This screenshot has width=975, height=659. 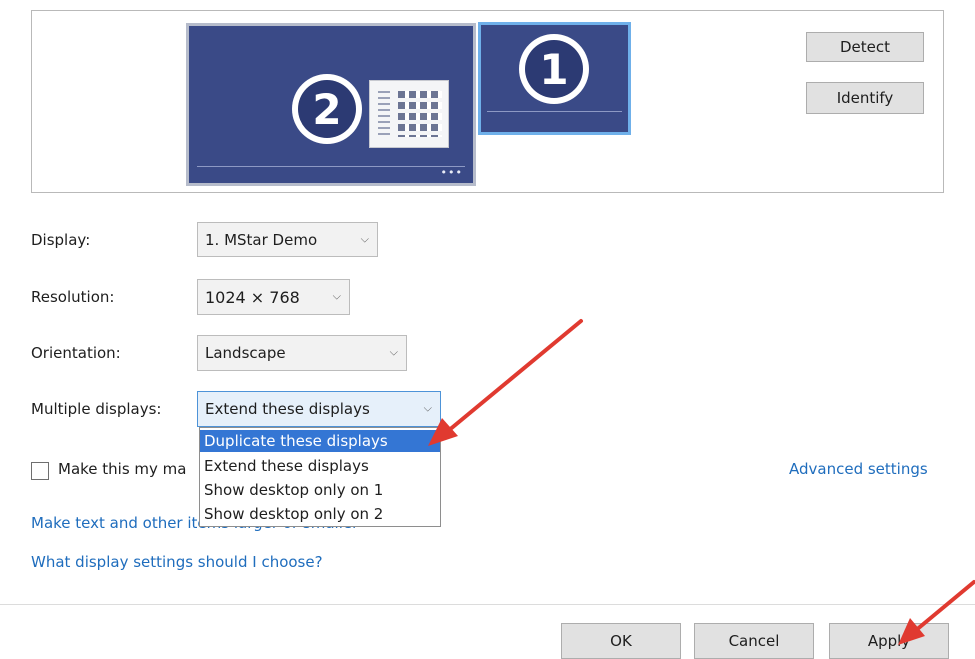 What do you see at coordinates (409, 114) in the screenshot?
I see `calculator-icon` at bounding box center [409, 114].